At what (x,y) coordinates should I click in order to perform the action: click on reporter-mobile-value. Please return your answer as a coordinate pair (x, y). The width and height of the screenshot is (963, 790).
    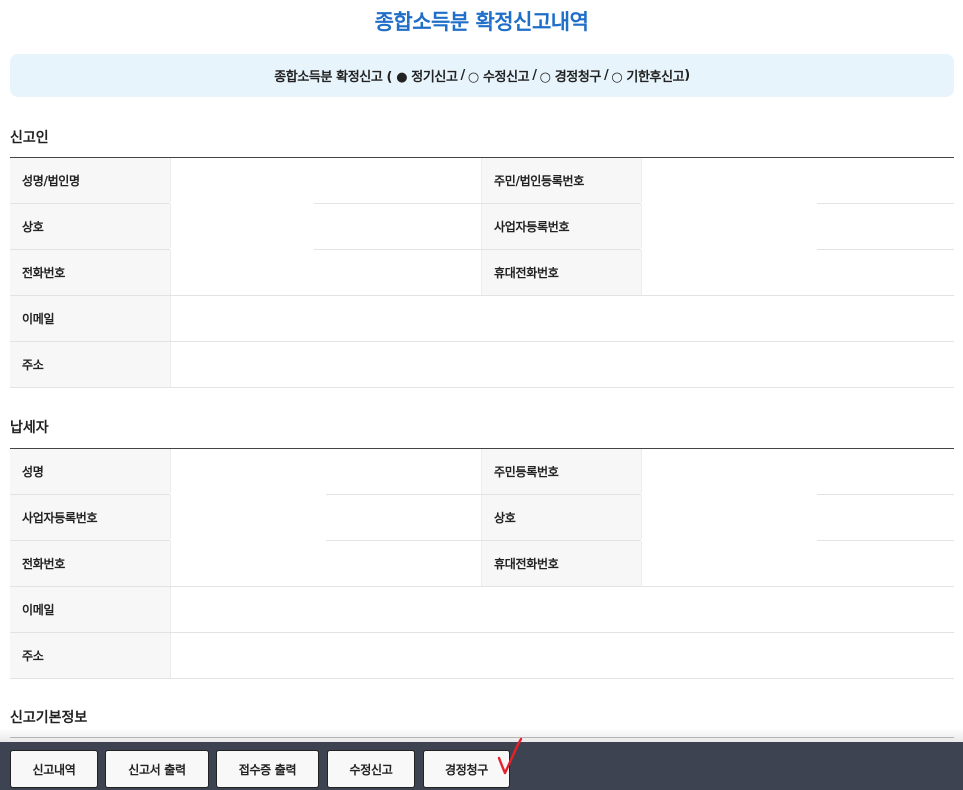
    Looking at the image, I should click on (797, 272).